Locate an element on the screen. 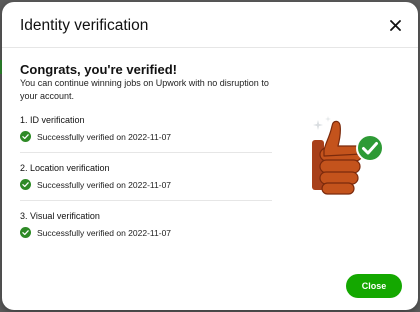  step-title: 1. ID verification is located at coordinates (52, 120).